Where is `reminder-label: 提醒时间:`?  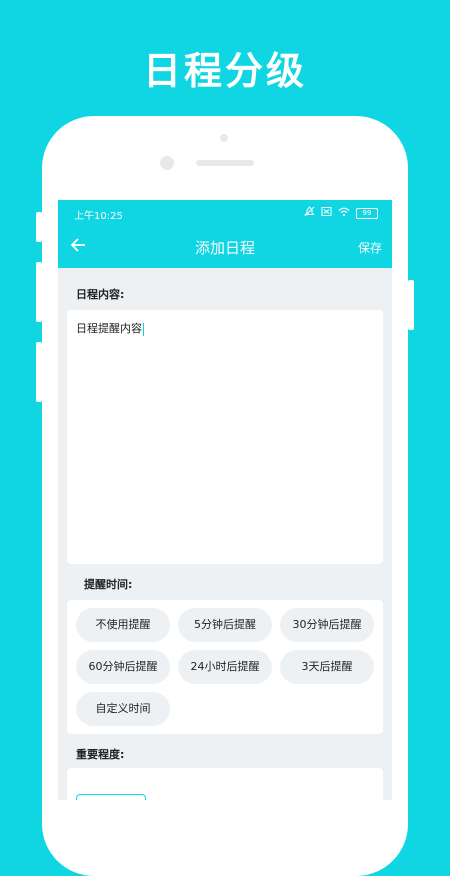 reminder-label: 提醒时间: is located at coordinates (108, 584).